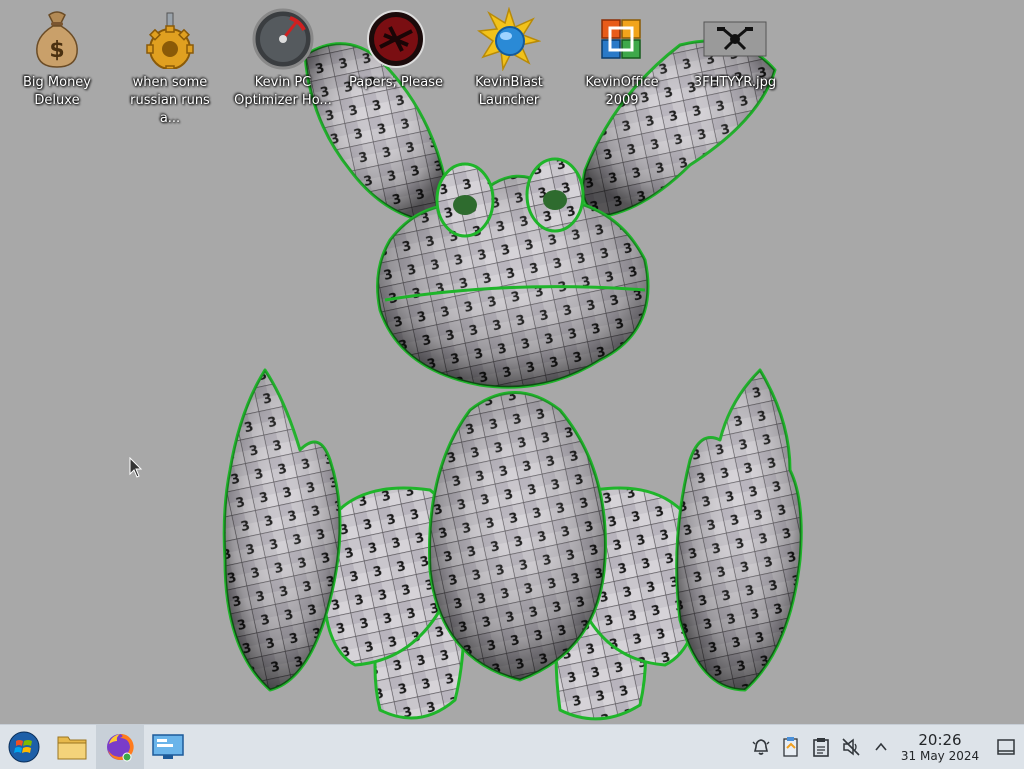 The image size is (1024, 769). I want to click on show-desktop-button, so click(1006, 747).